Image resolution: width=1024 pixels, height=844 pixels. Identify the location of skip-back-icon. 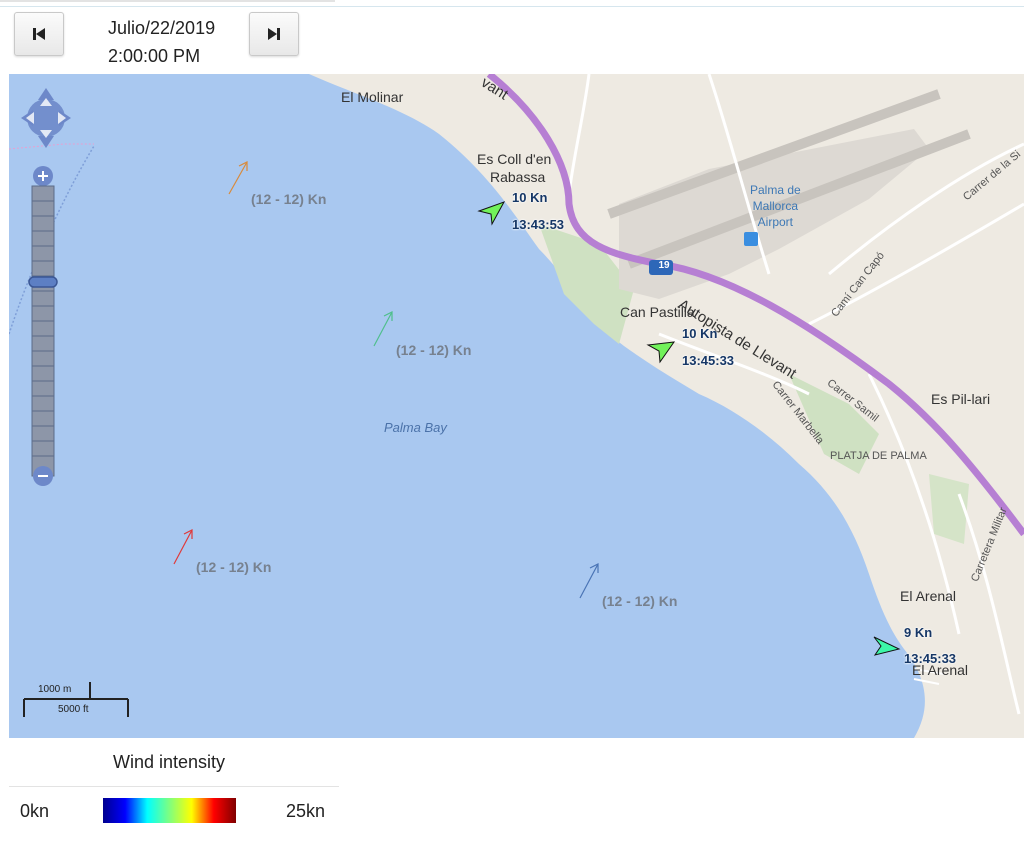
(39, 34).